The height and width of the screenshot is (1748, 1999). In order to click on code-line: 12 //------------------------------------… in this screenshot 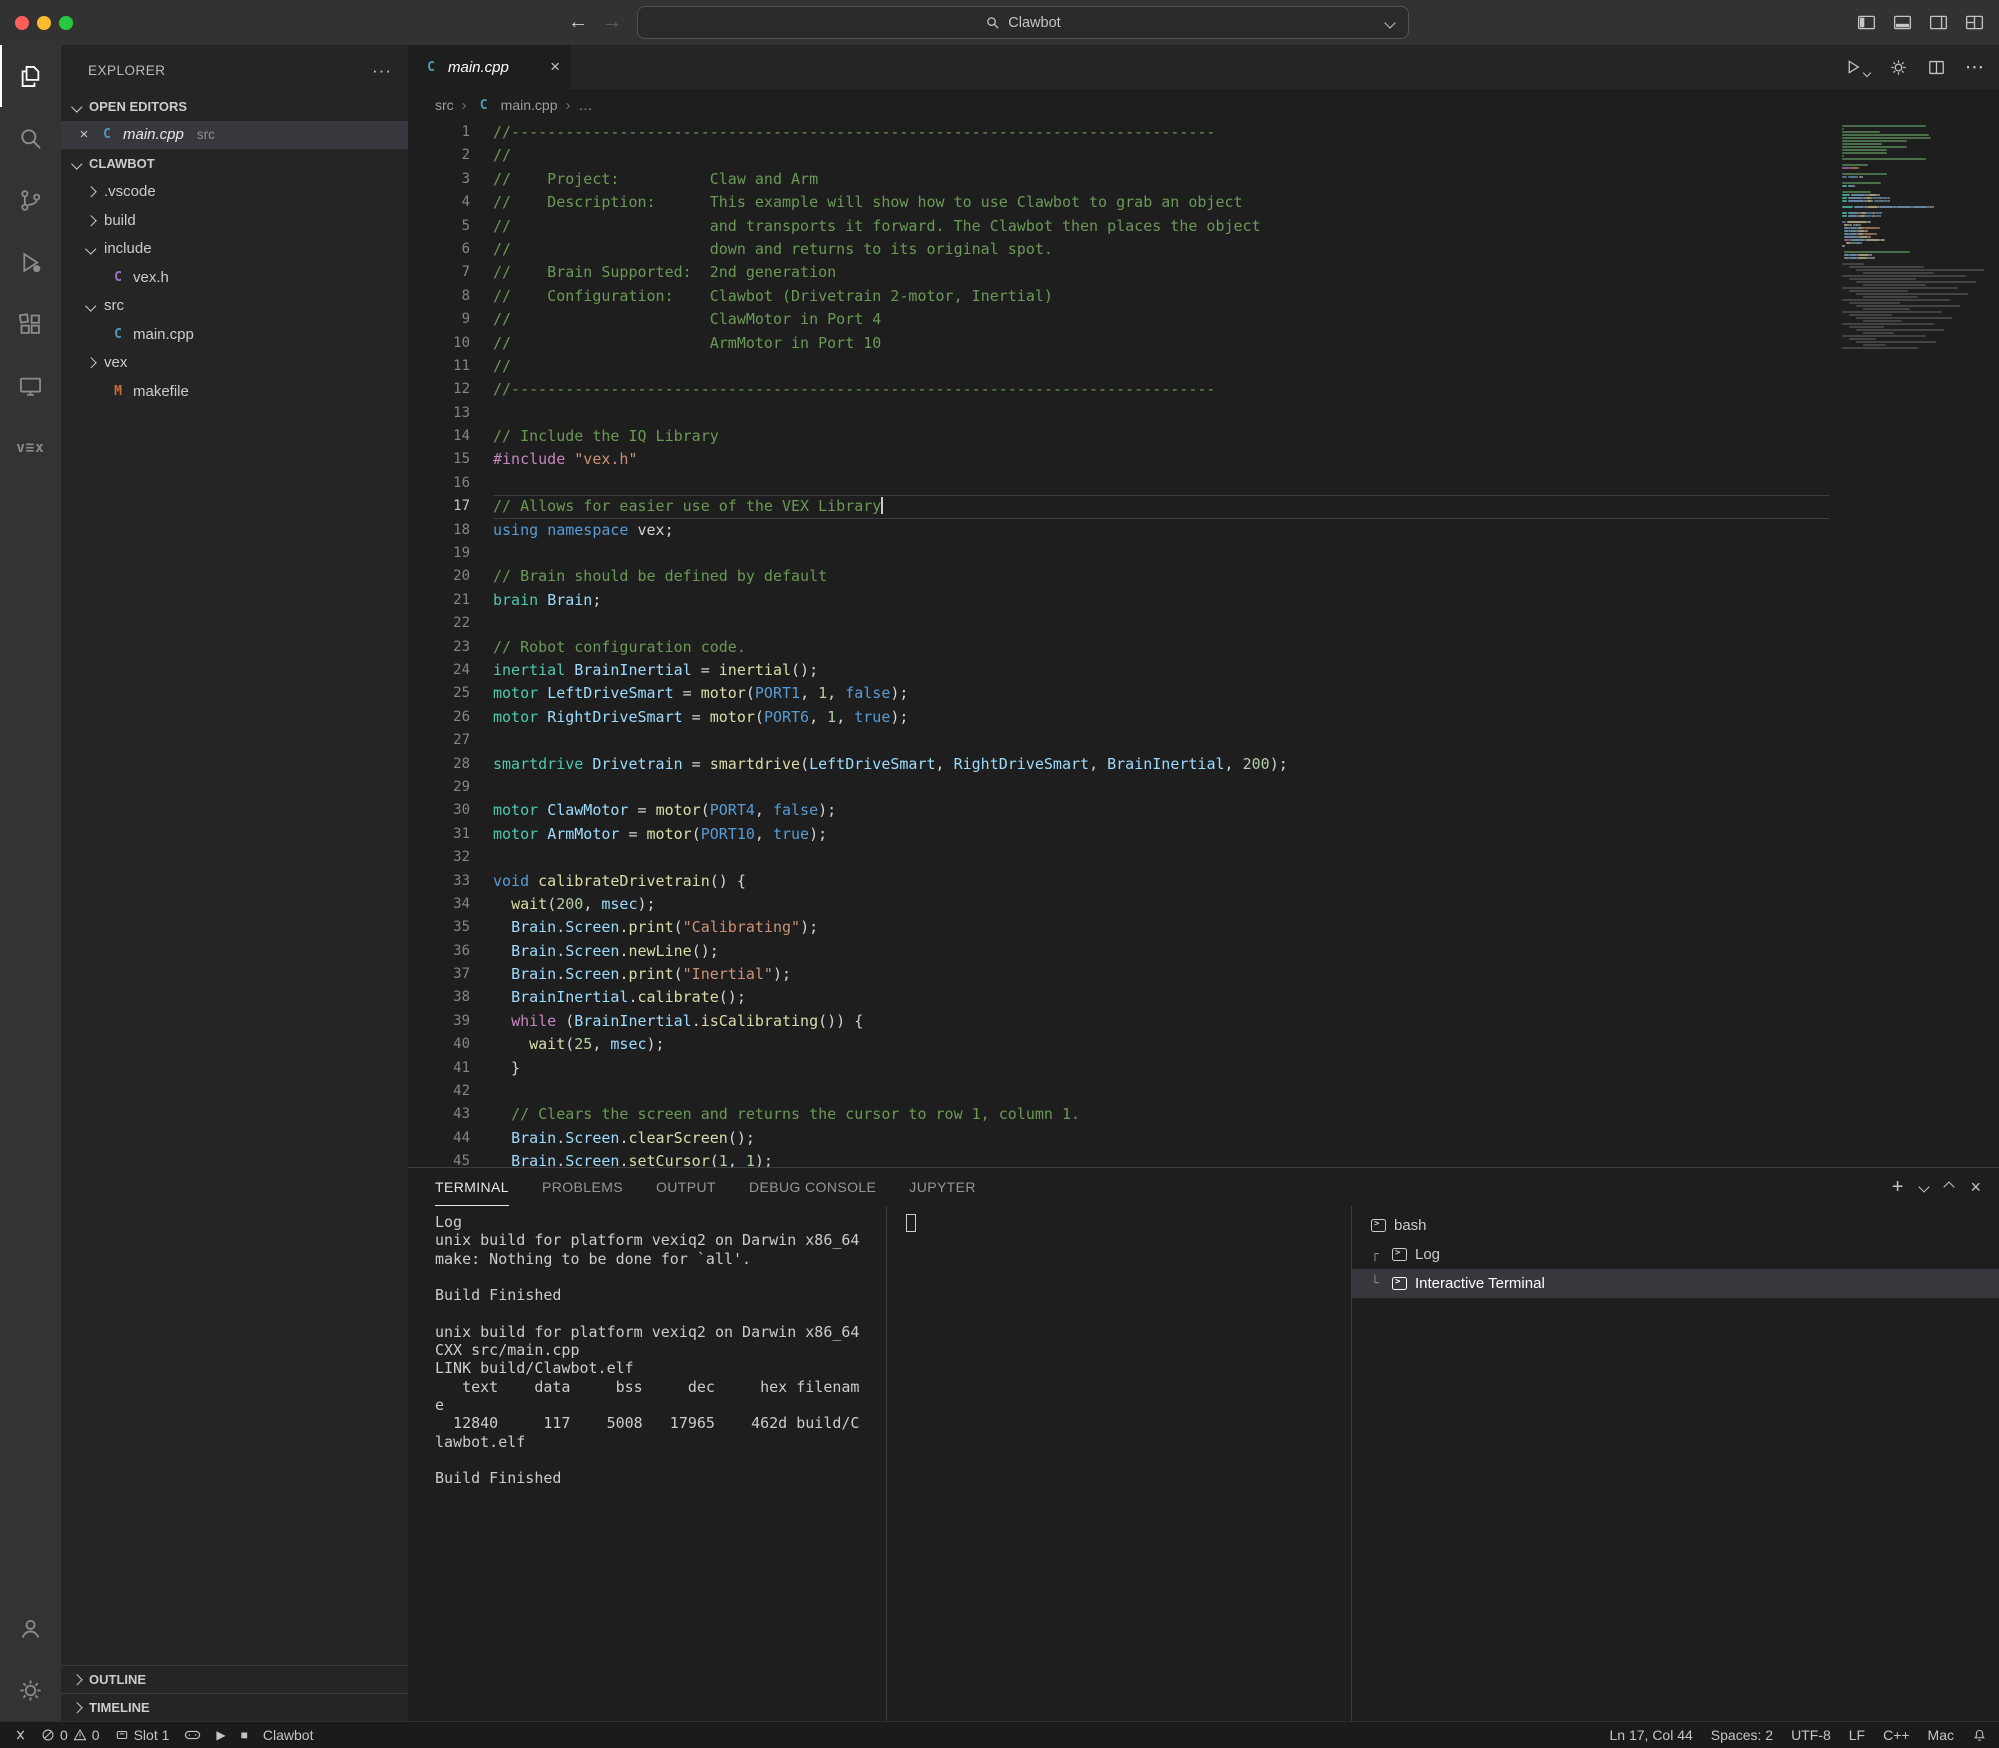, I will do `click(1118, 389)`.